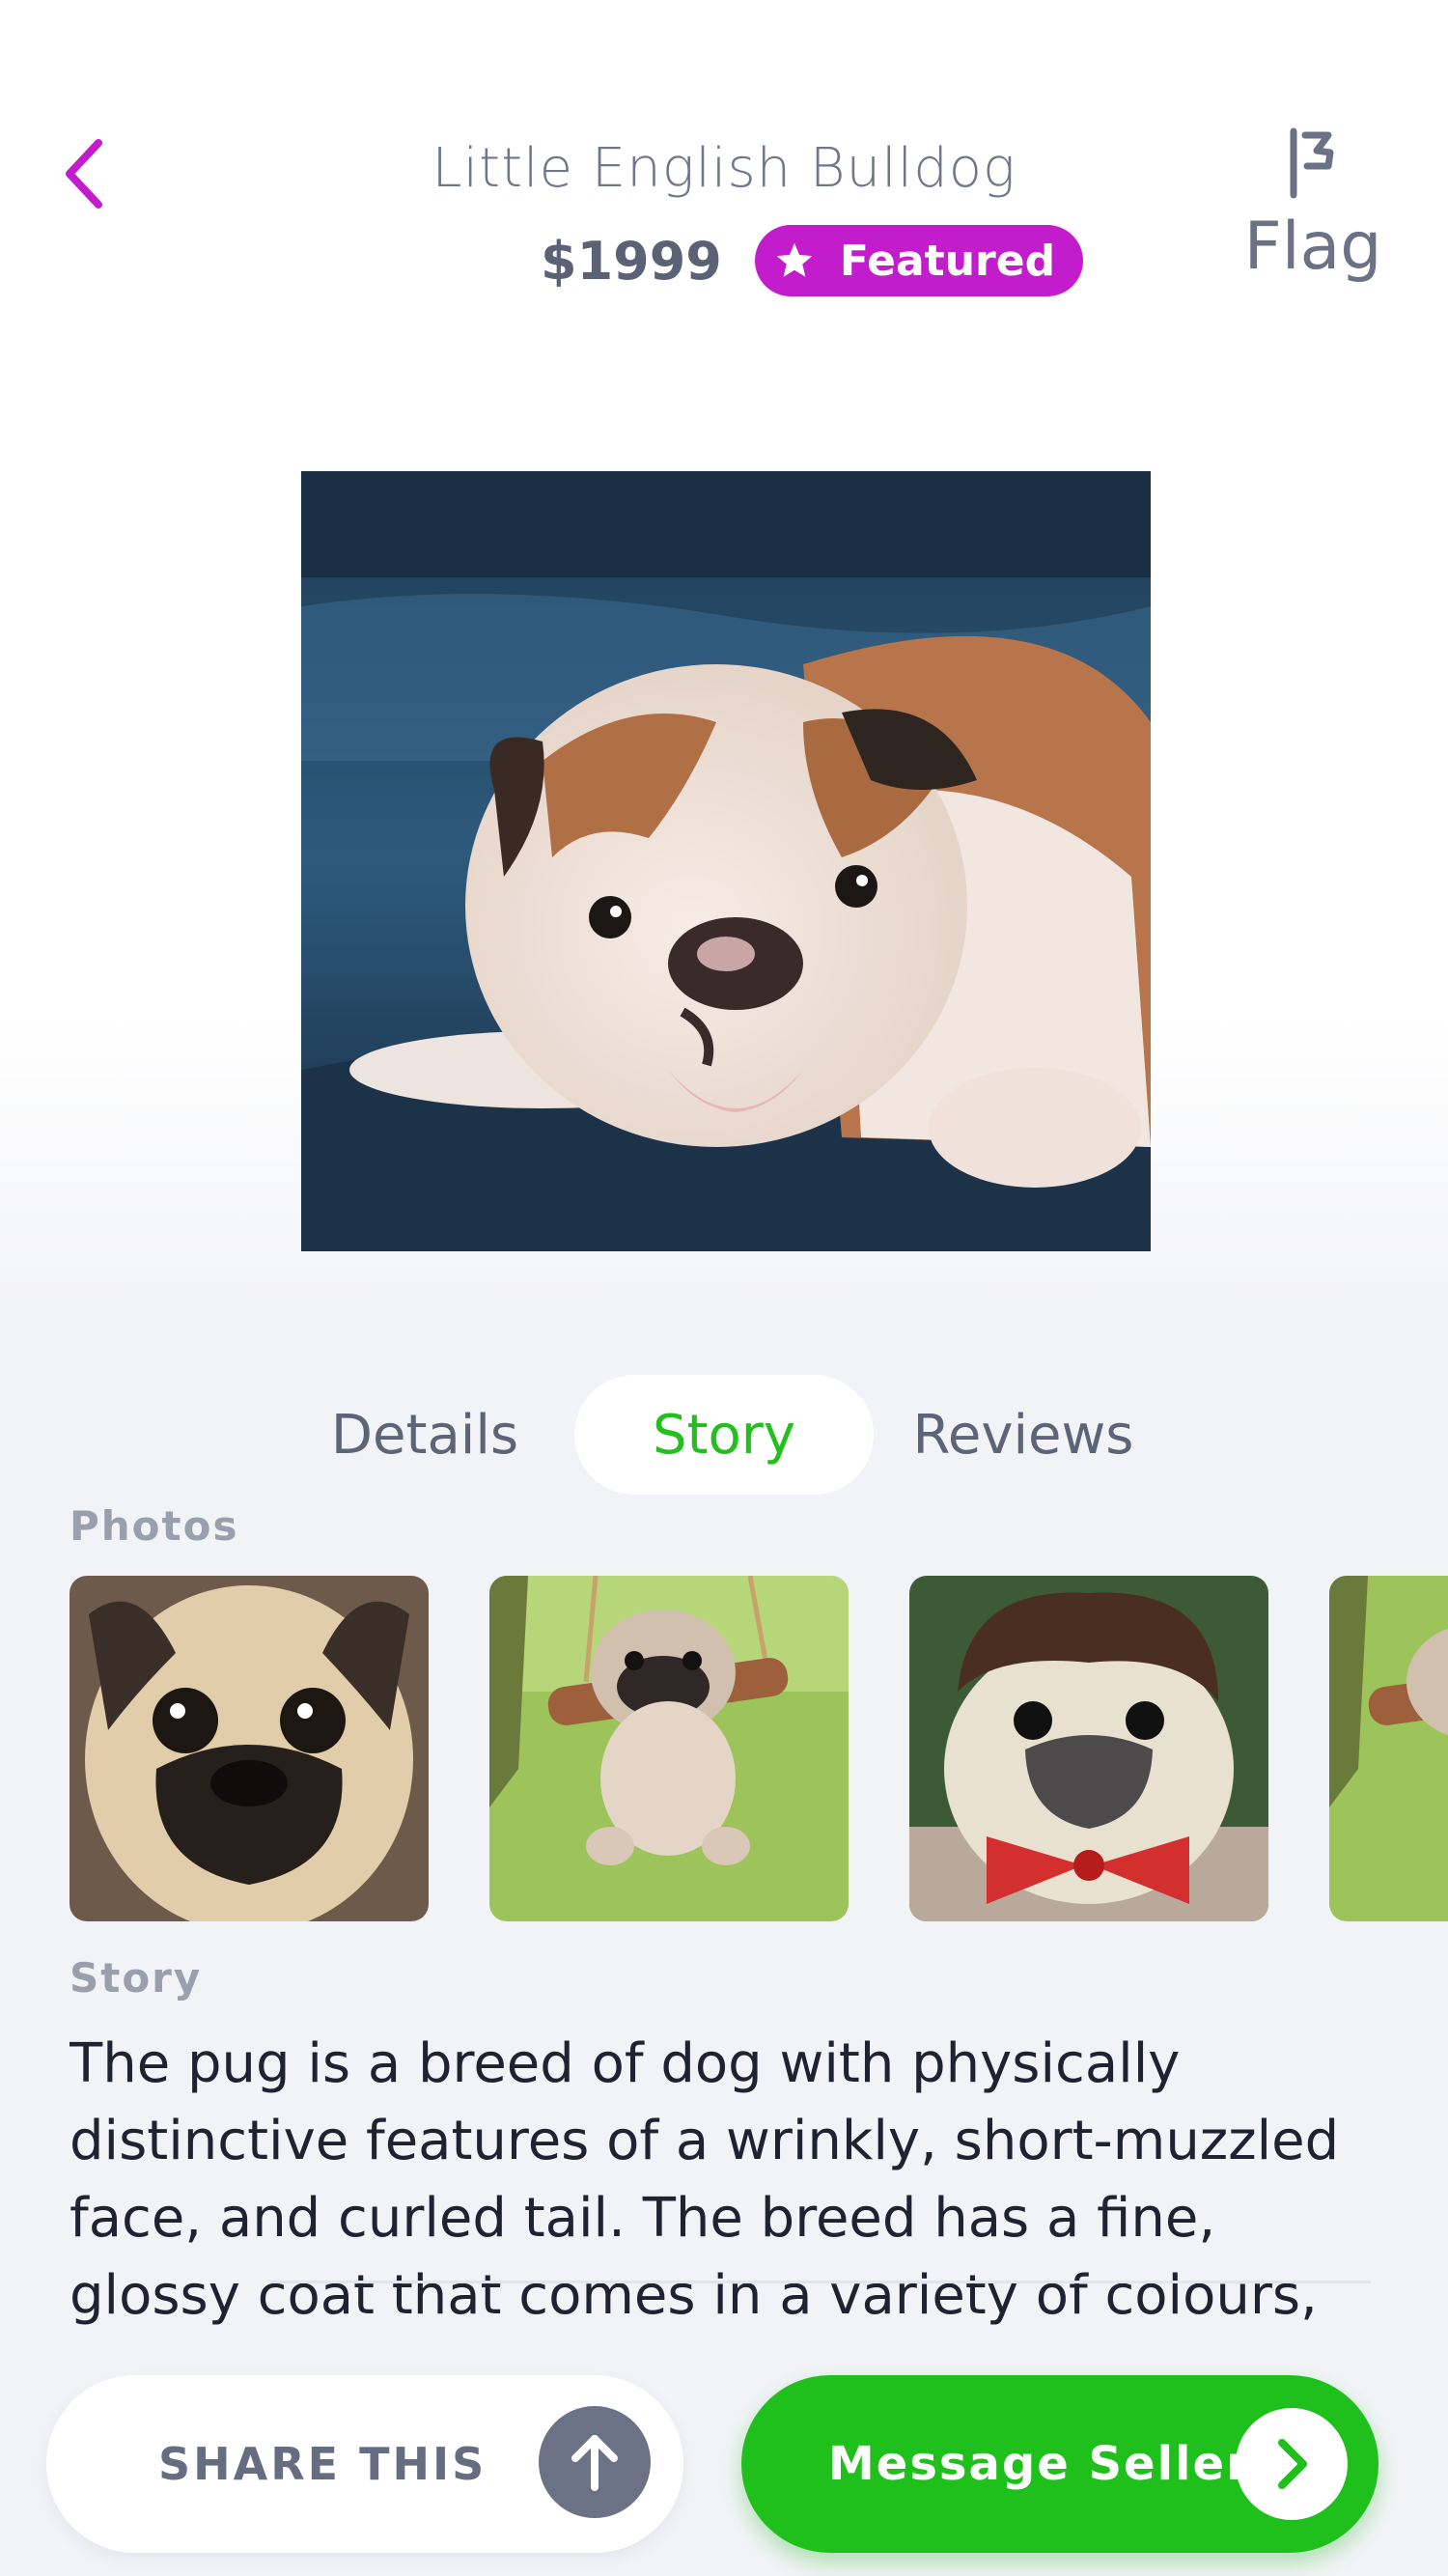 This screenshot has width=1448, height=2576. Describe the element at coordinates (794, 260) in the screenshot. I see `star-icon` at that location.